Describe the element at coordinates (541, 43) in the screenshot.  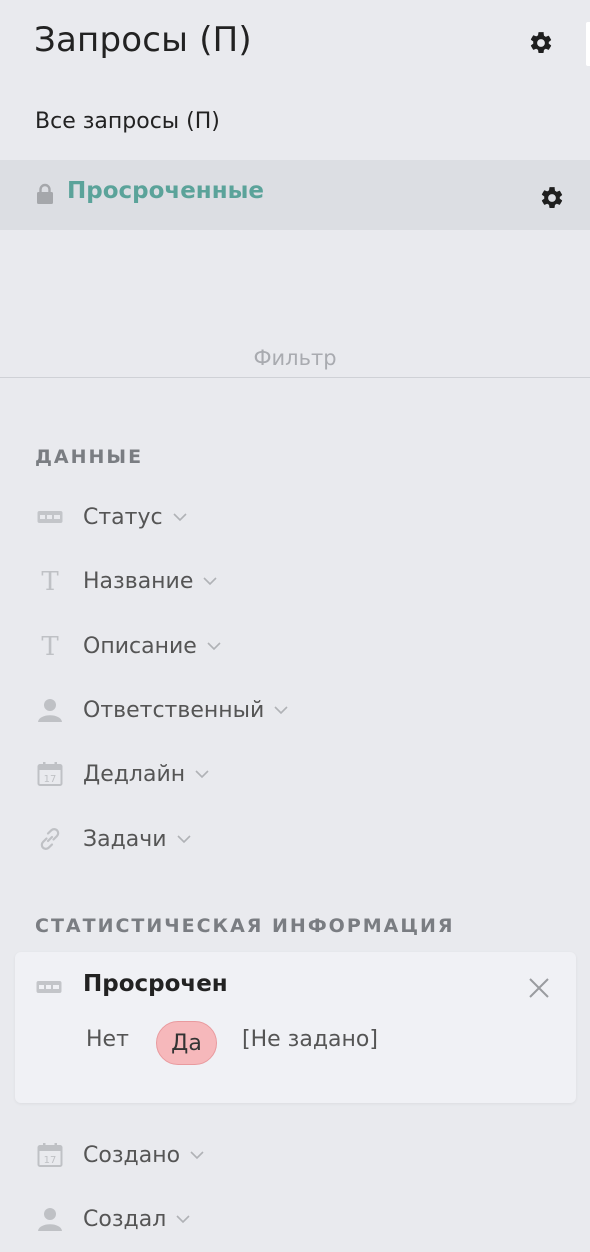
I see `settings-gear-icon` at that location.